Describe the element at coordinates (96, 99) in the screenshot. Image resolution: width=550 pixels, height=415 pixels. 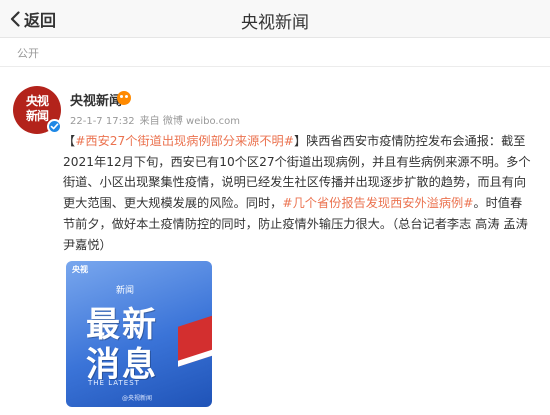
I see `author-name: 央视新闻` at that location.